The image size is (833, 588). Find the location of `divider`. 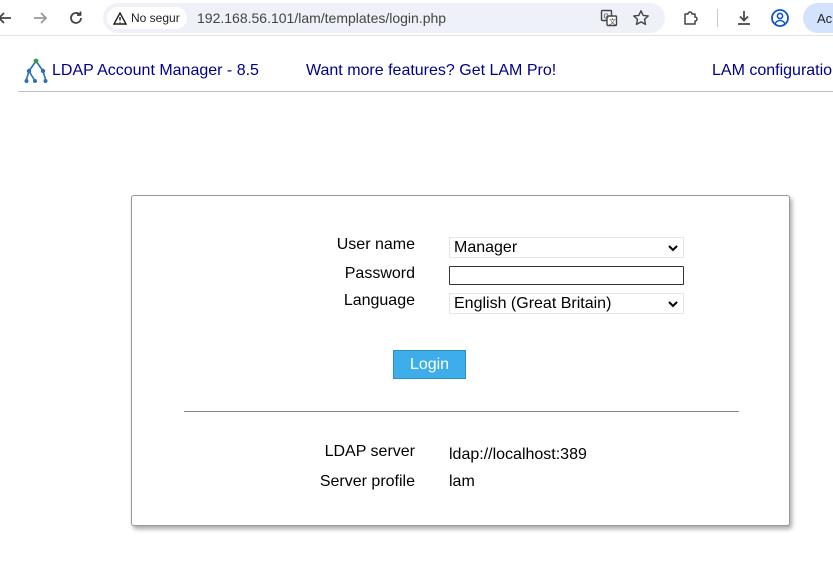

divider is located at coordinates (461, 411).